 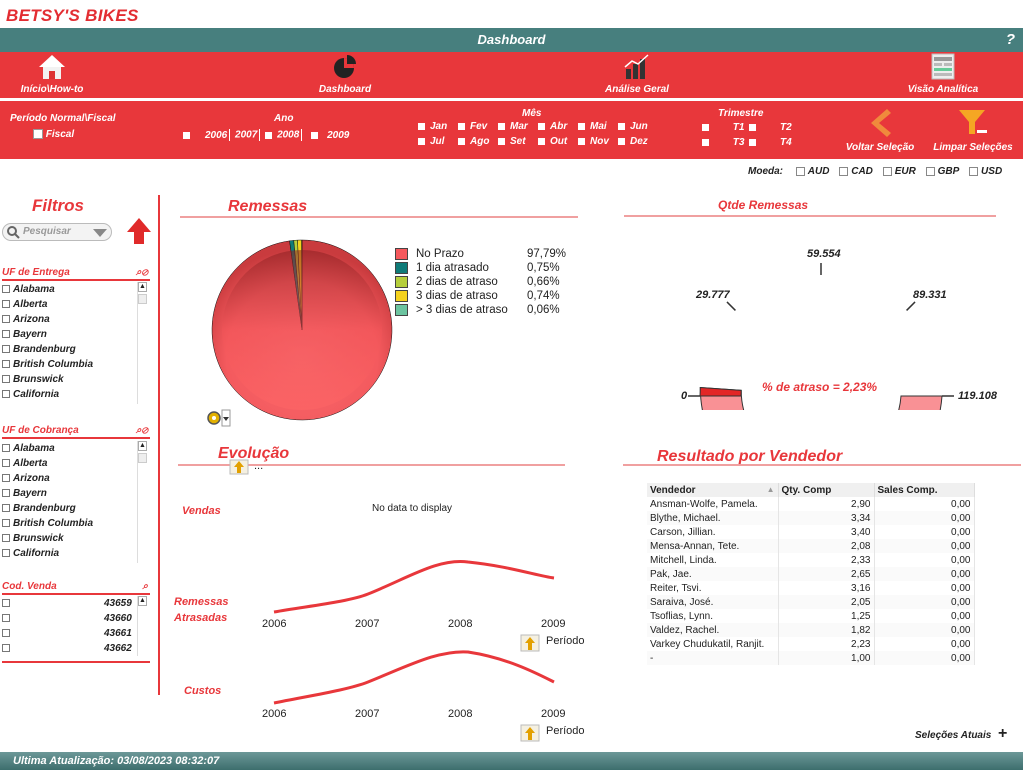 I want to click on mes-option-mar: Mar, so click(x=518, y=126).